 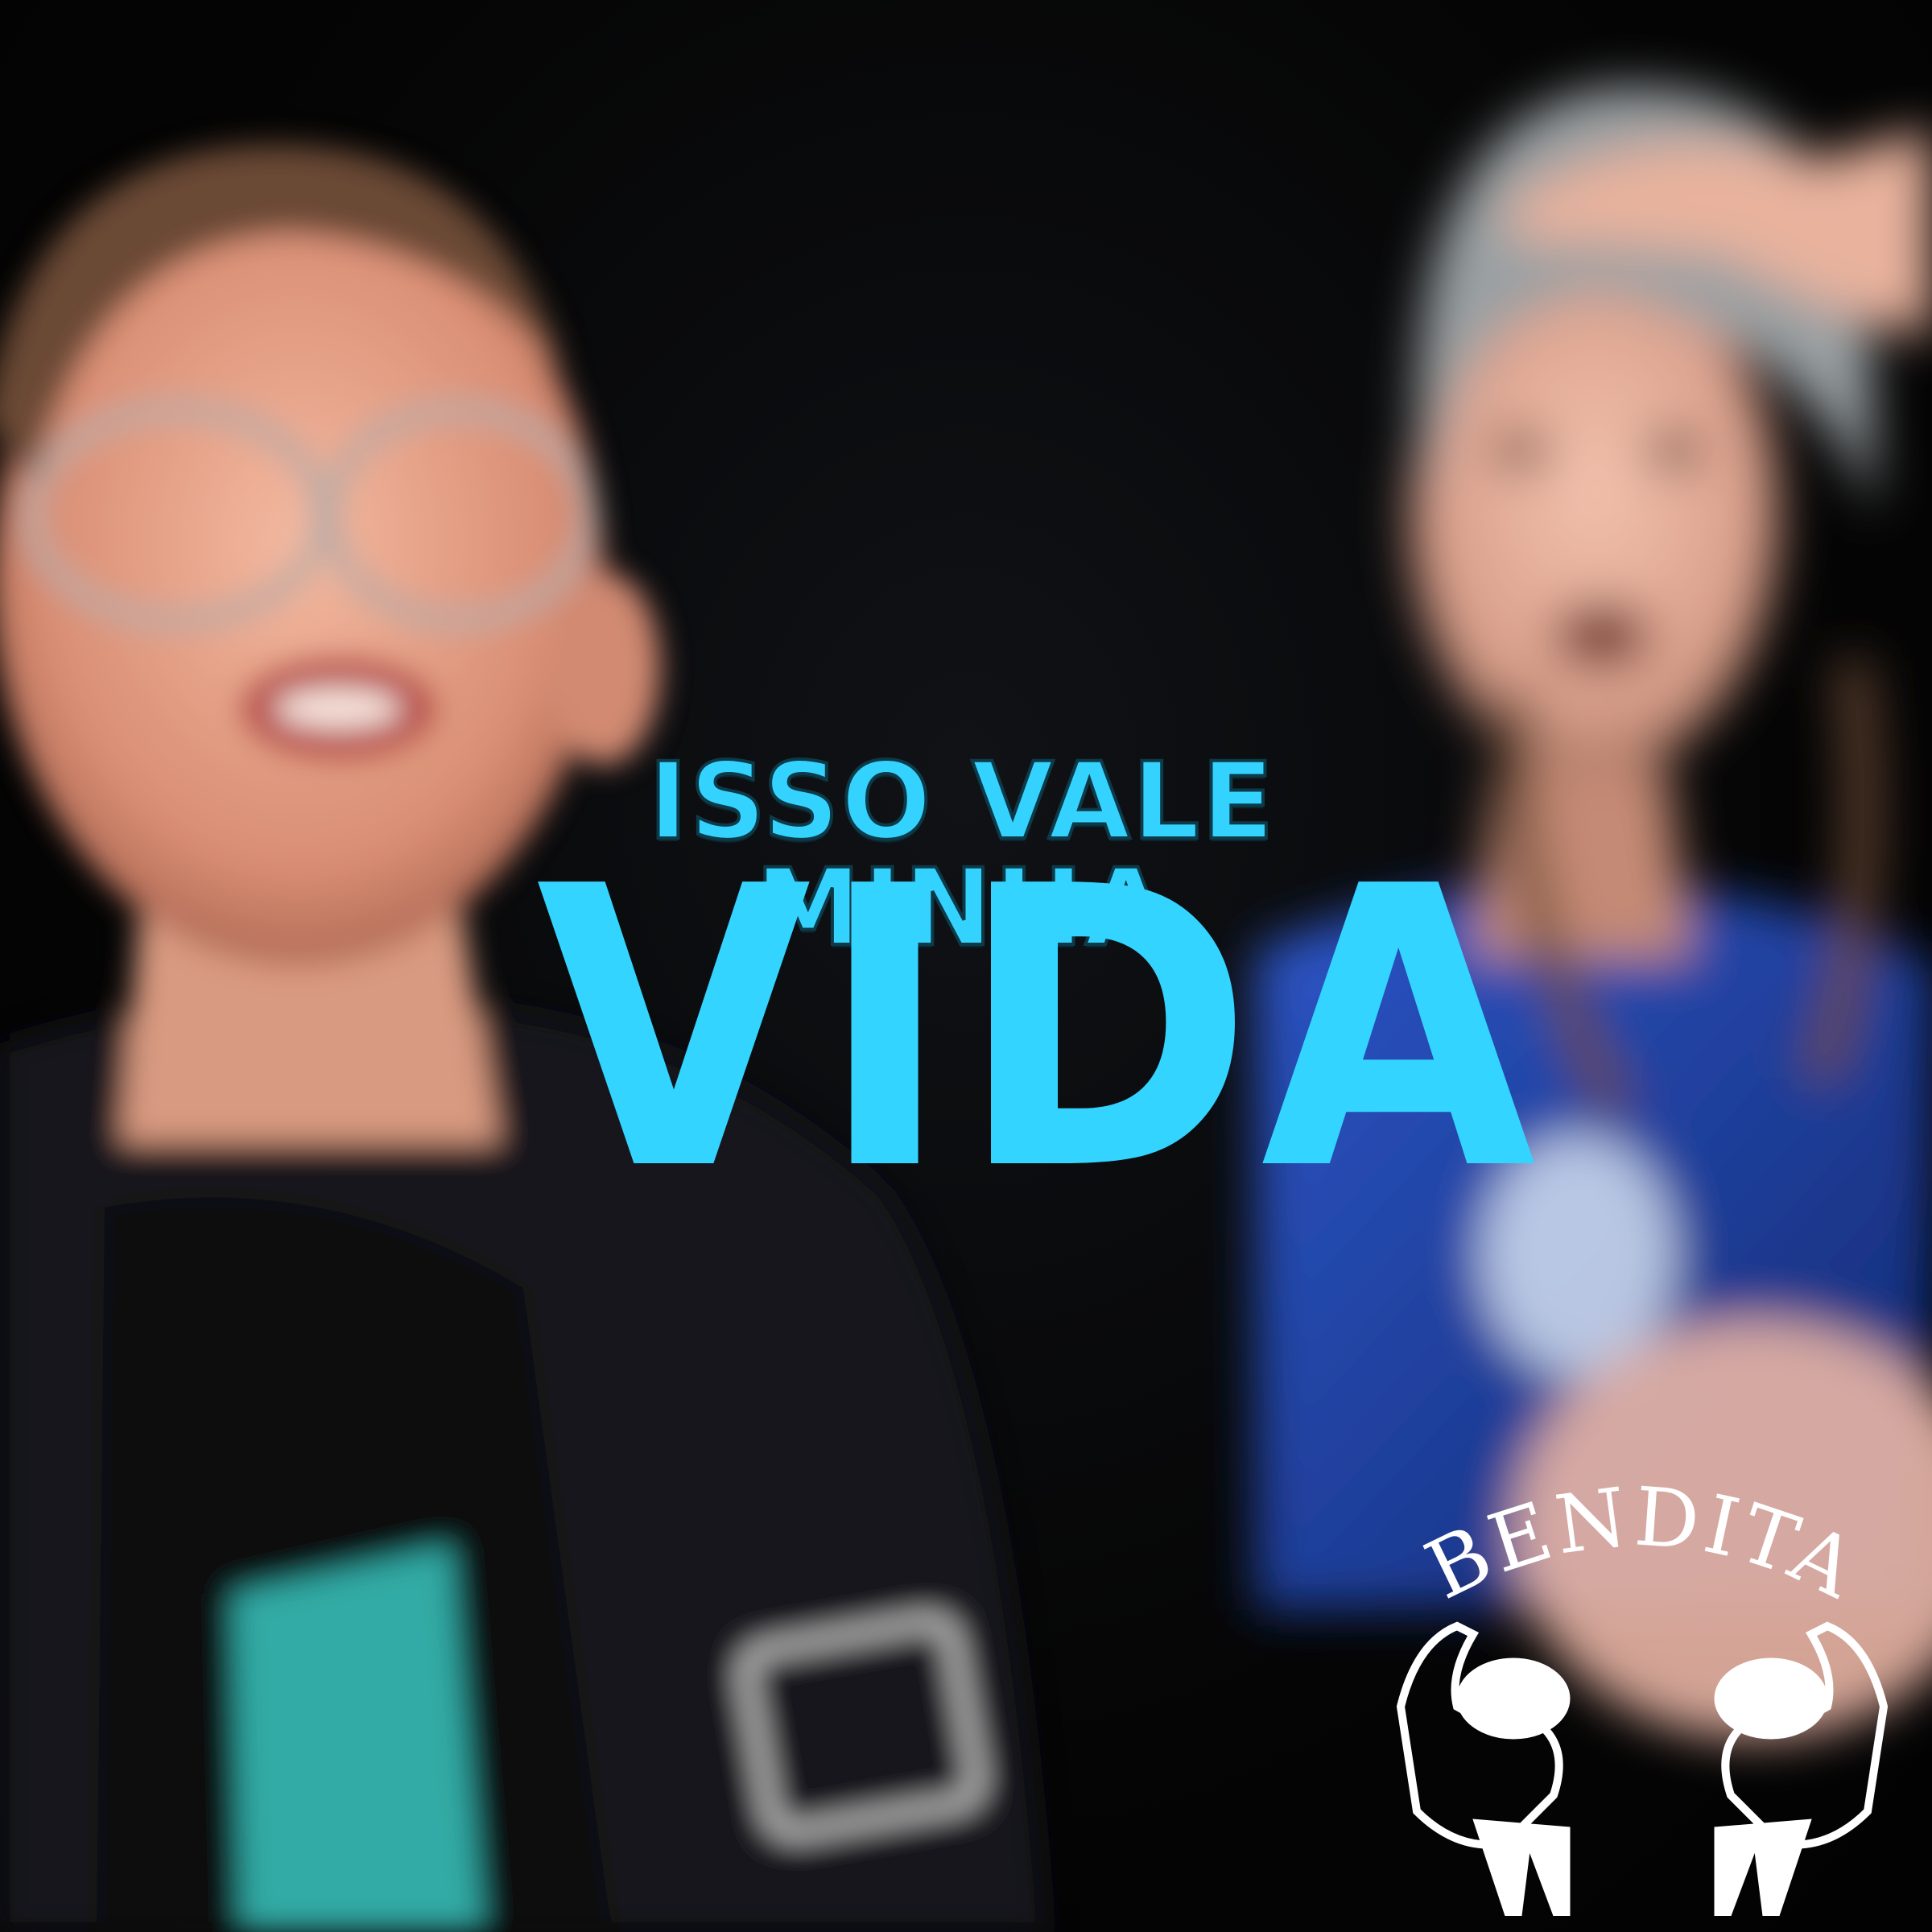 I want to click on svg-text: BENDITA, so click(x=1642, y=1543).